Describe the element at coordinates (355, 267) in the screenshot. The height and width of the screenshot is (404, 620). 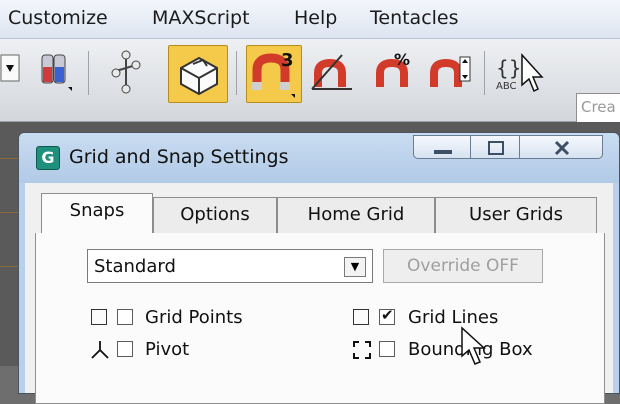
I see `chevron-down-icon: ▼` at that location.